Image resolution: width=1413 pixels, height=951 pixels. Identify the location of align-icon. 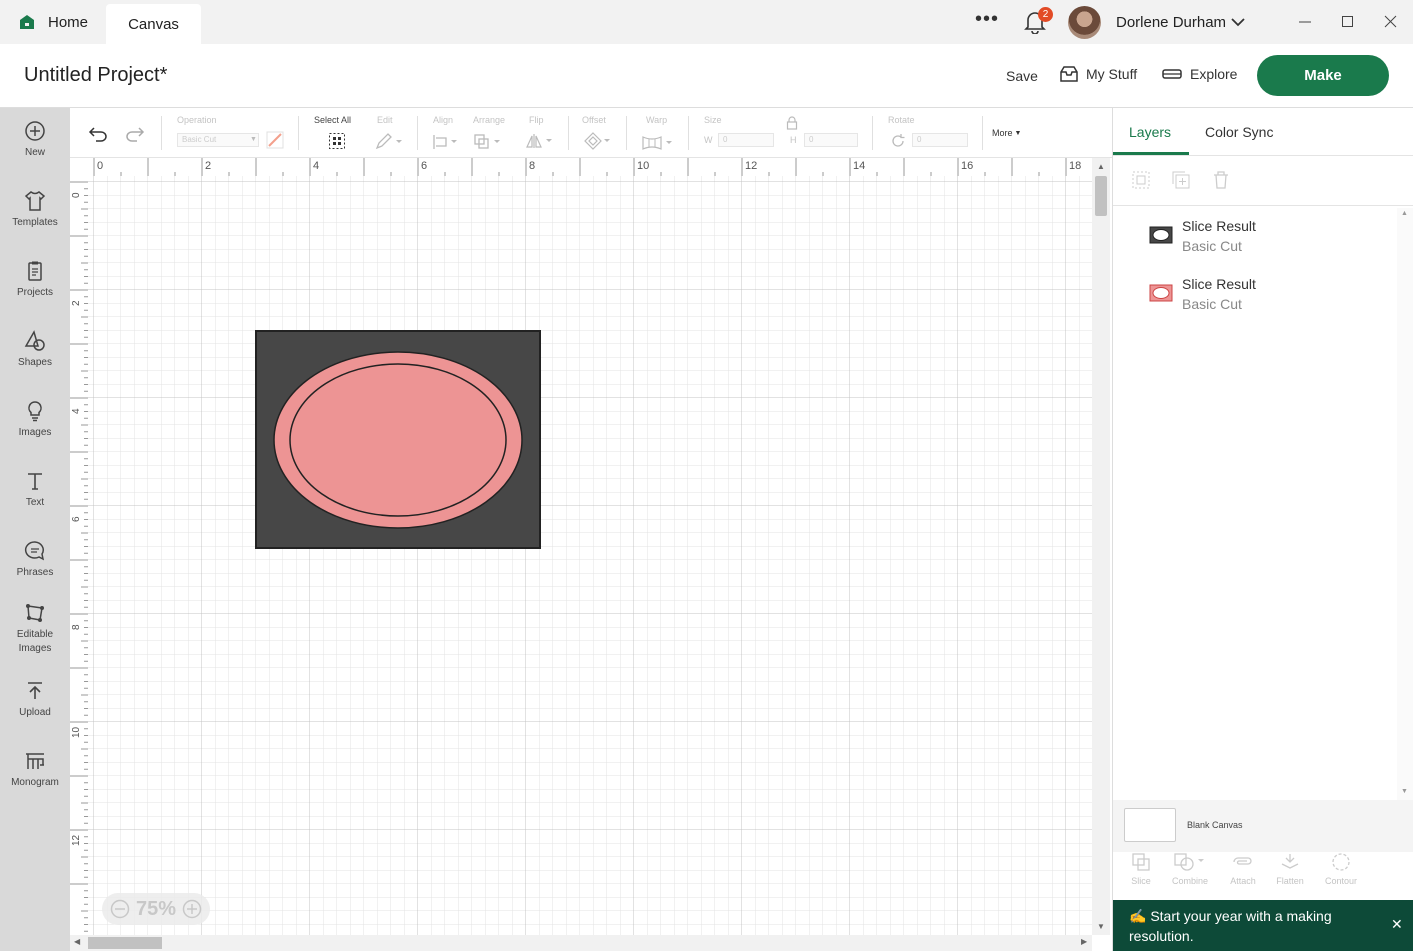
(446, 142).